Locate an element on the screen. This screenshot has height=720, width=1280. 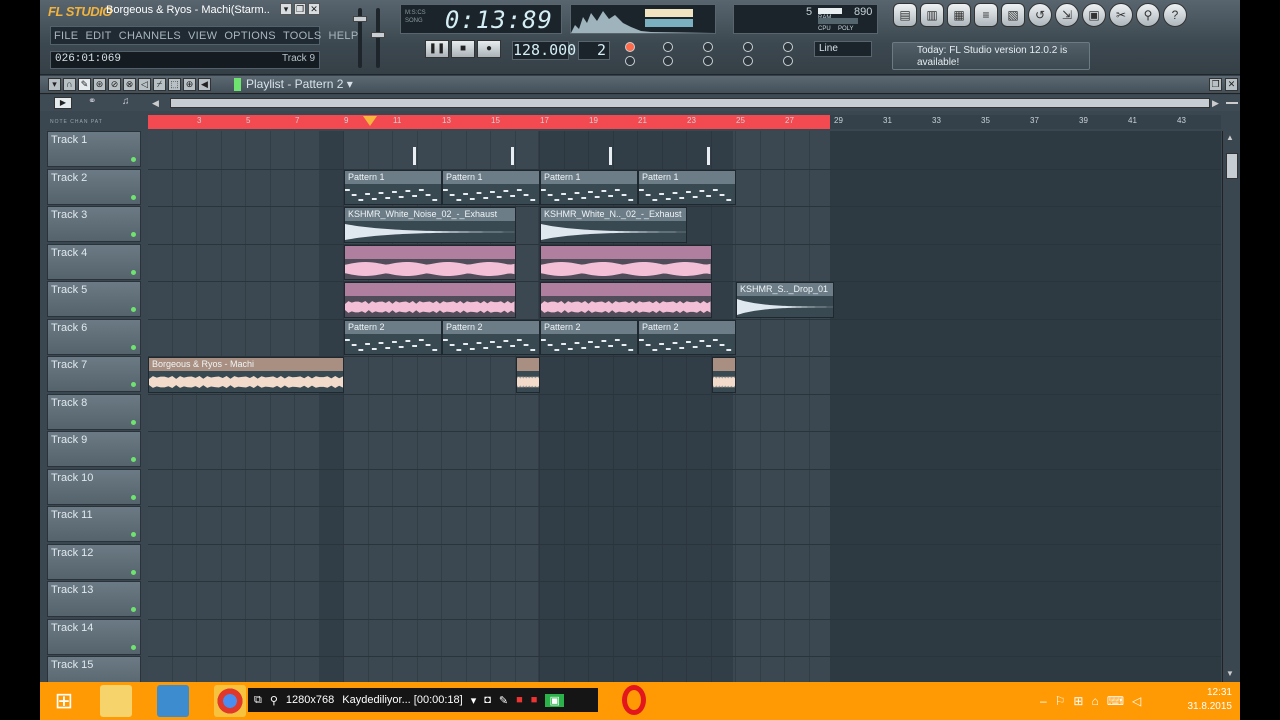
tools-icon: ✂ is located at coordinates (1121, 15).